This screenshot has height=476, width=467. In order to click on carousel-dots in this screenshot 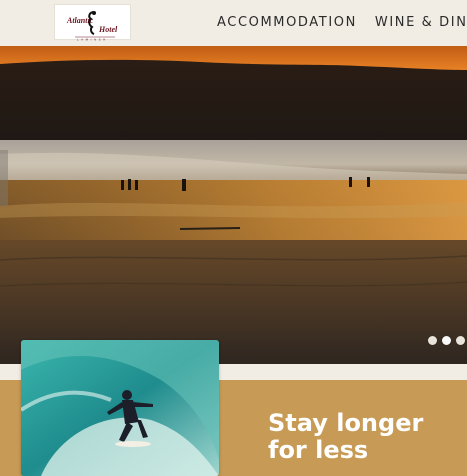, I will do `click(445, 341)`.